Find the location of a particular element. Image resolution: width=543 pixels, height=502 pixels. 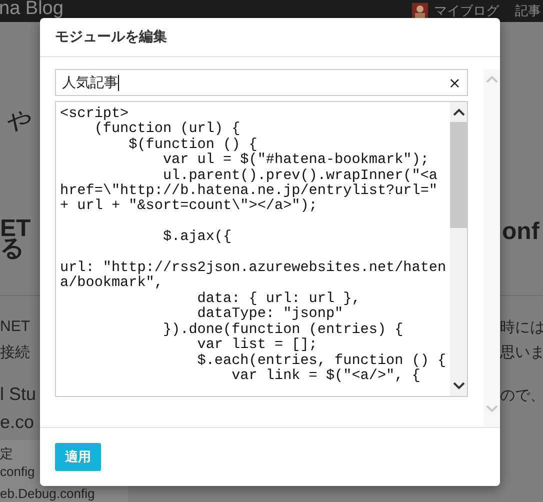

page-text: 思いま is located at coordinates (521, 352).